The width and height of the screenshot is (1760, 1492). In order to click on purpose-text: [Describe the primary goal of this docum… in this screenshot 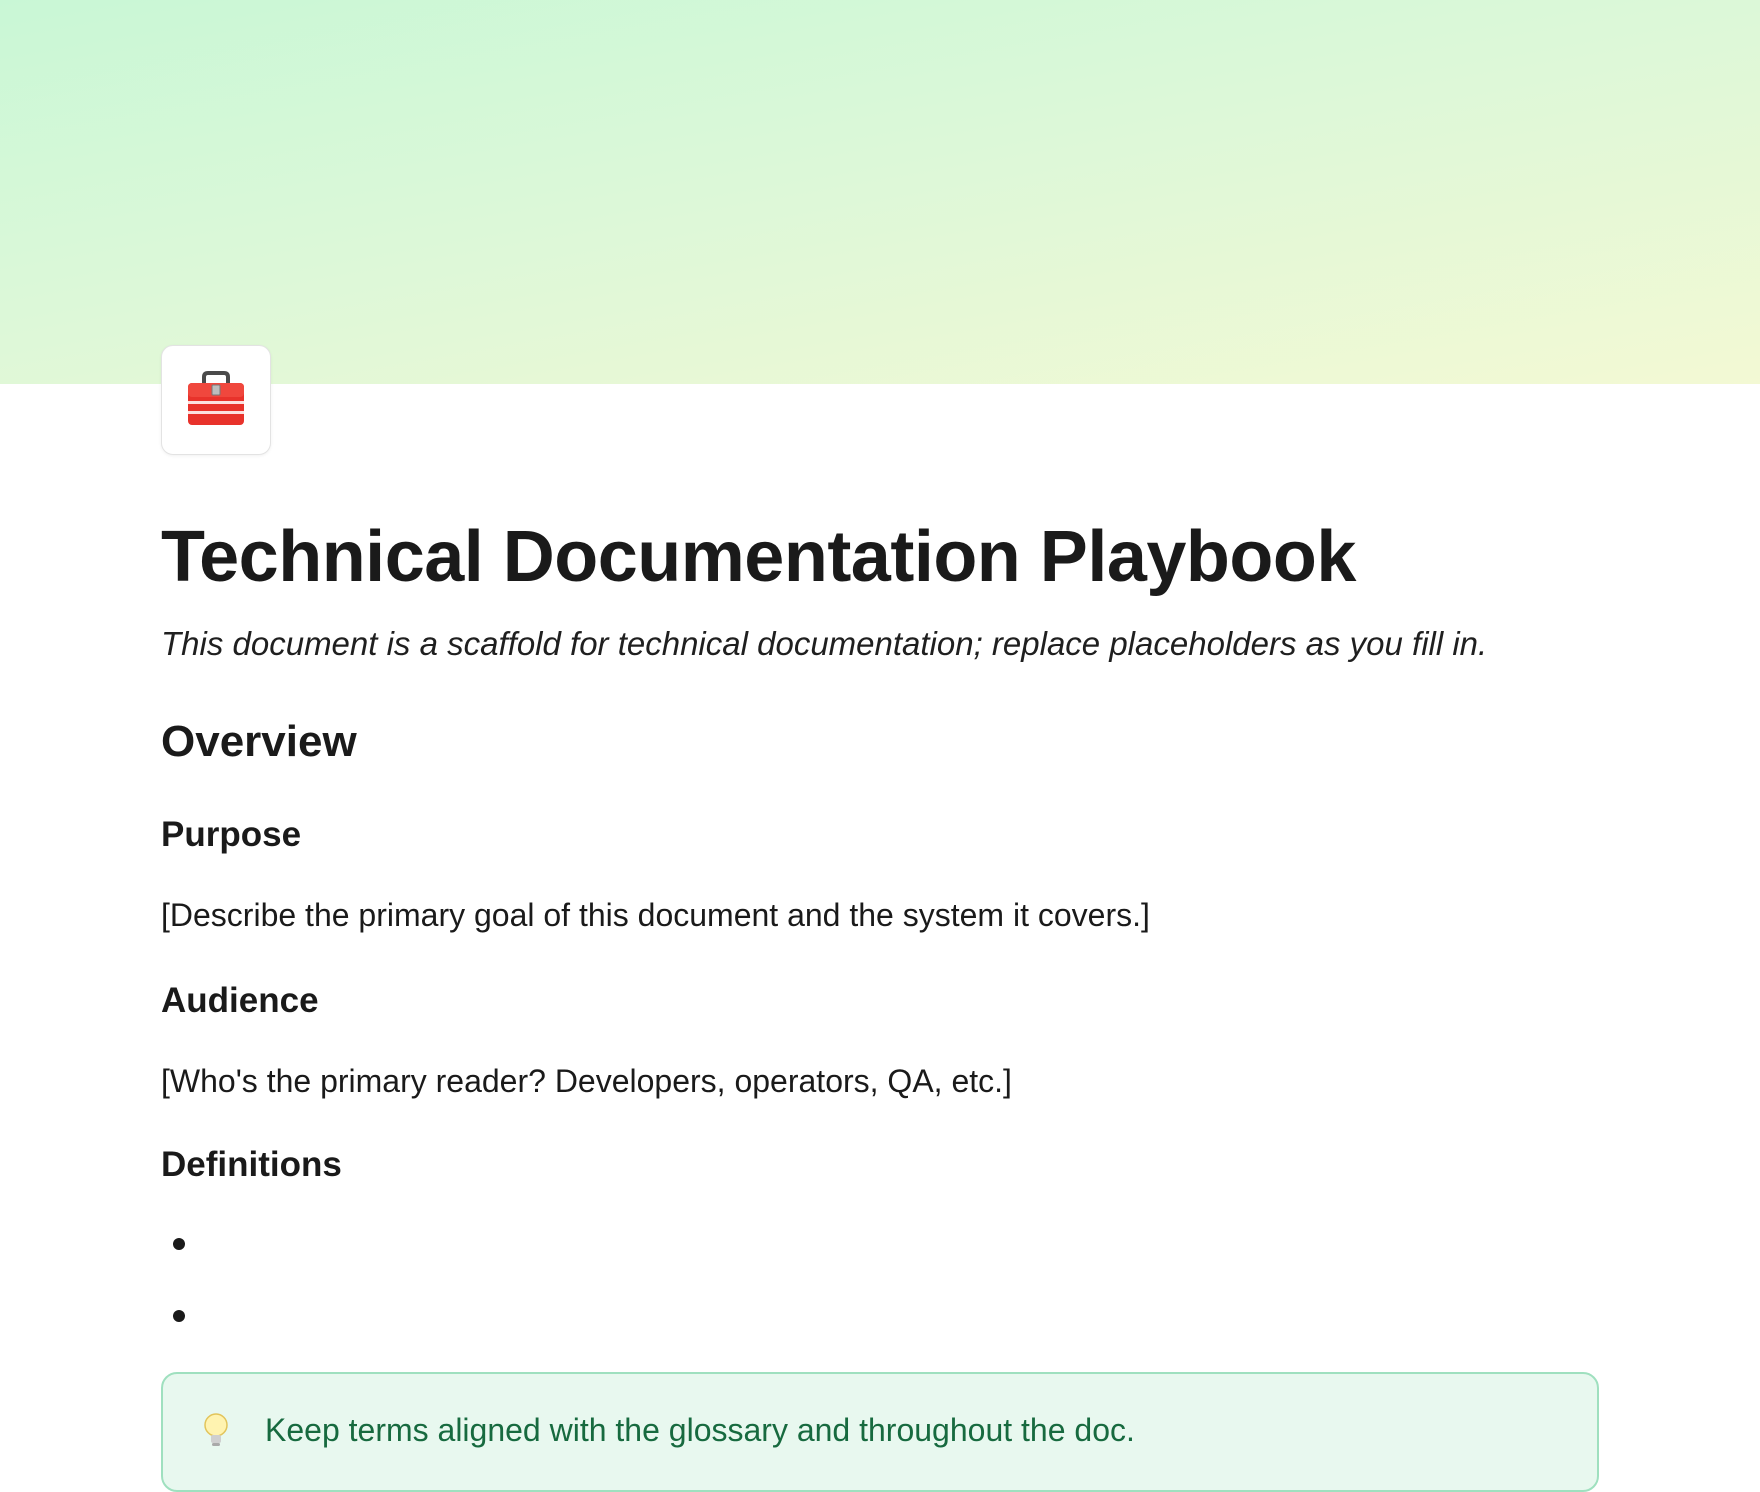, I will do `click(655, 915)`.